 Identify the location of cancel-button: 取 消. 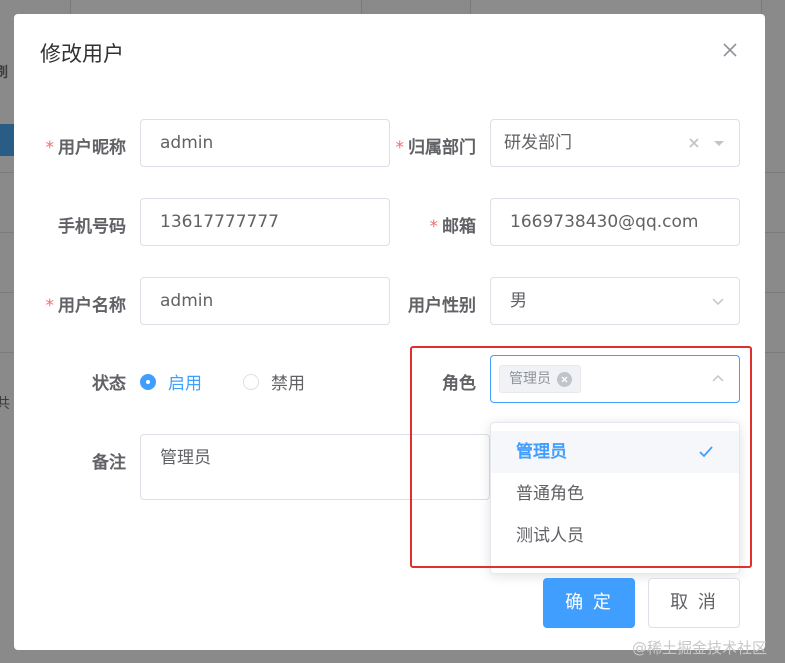
(694, 603).